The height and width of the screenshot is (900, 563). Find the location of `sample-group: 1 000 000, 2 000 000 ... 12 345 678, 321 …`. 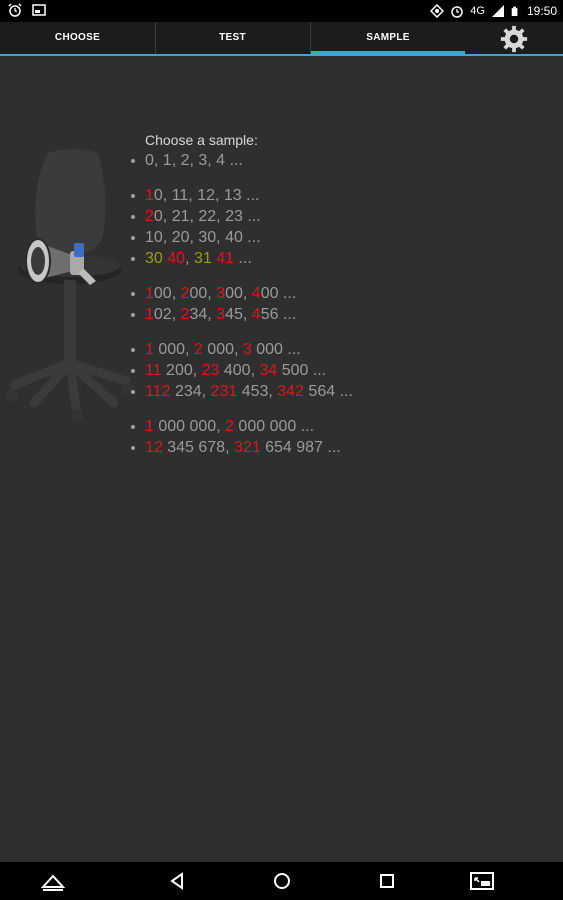

sample-group: 1 000 000, 2 000 000 ... 12 345 678, 321 … is located at coordinates (241, 437).